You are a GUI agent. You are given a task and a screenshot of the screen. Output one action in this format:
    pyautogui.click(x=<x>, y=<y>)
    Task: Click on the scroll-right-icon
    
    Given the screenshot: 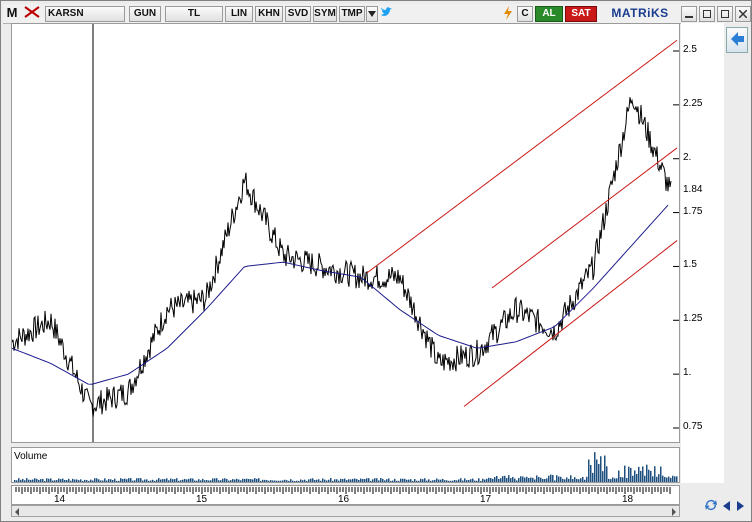 What is the action you would take?
    pyautogui.click(x=674, y=511)
    